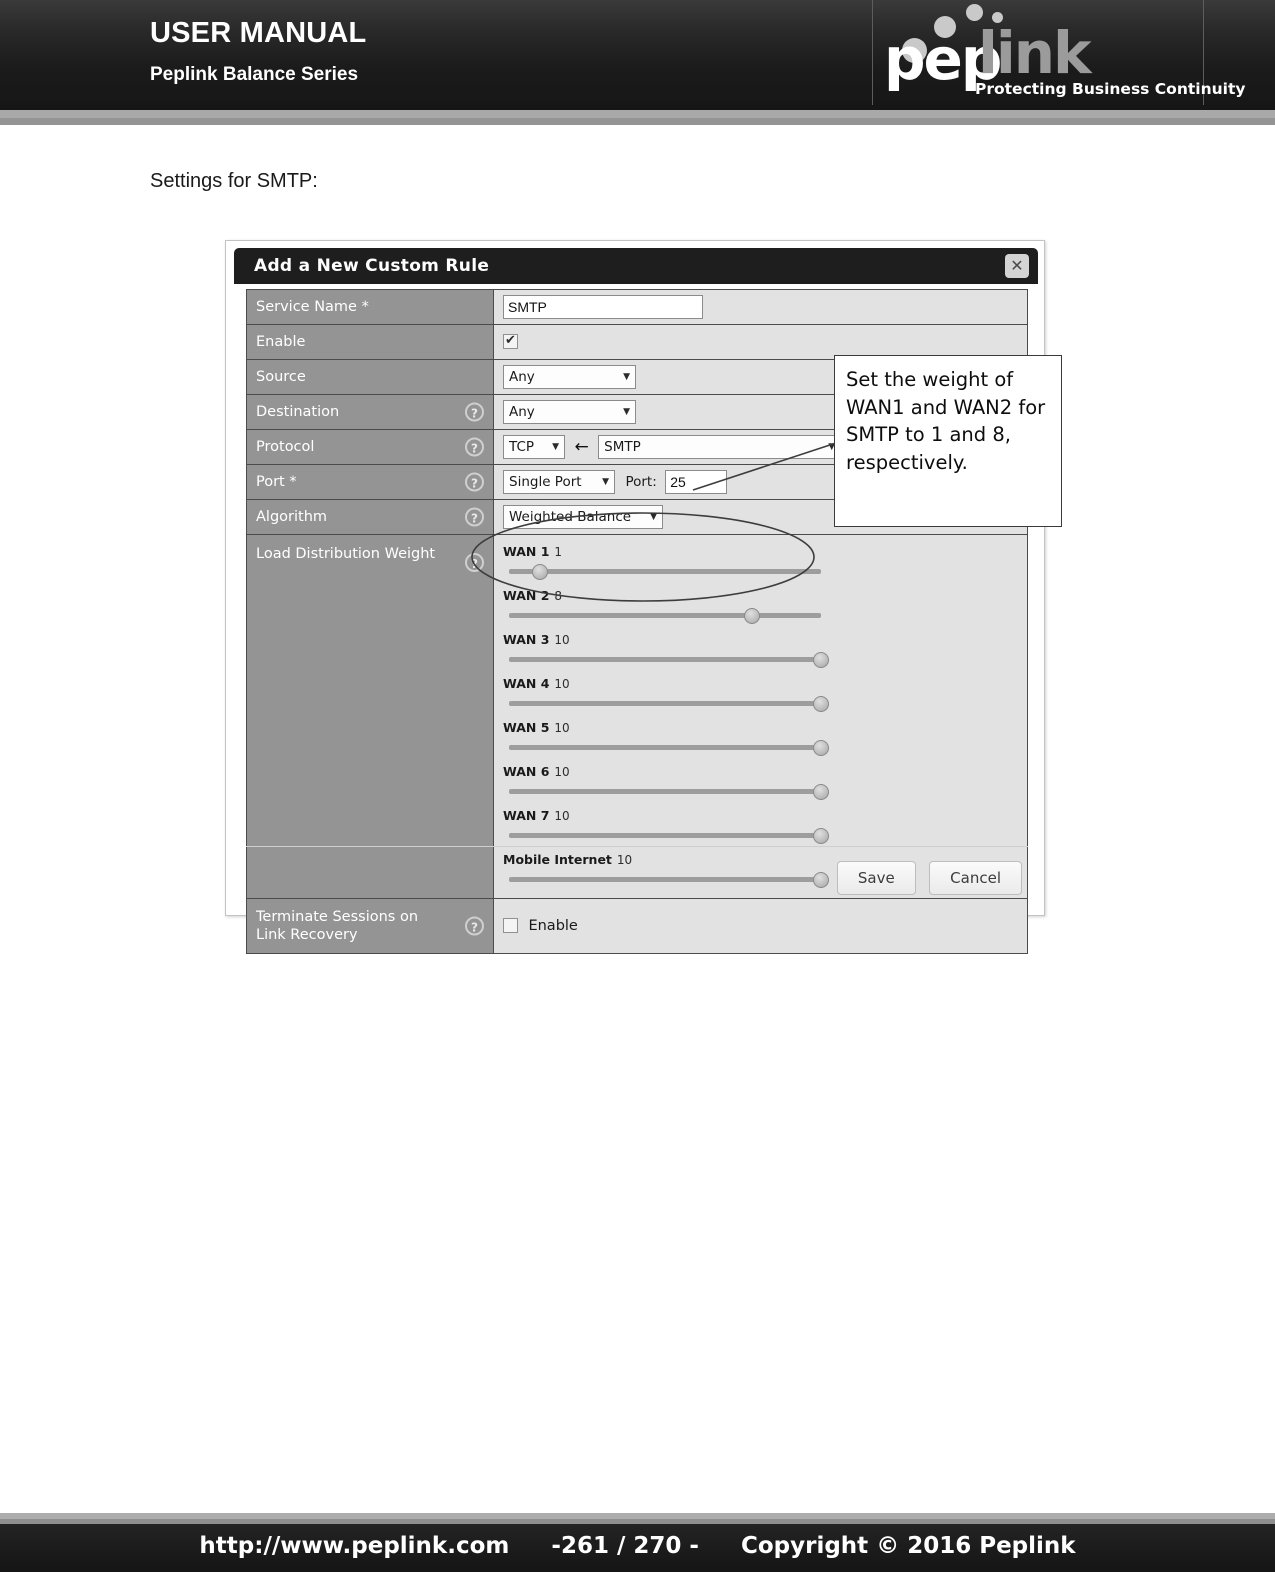  I want to click on label-load-distribution-weight: Load Distribution Weight ?, so click(370, 716).